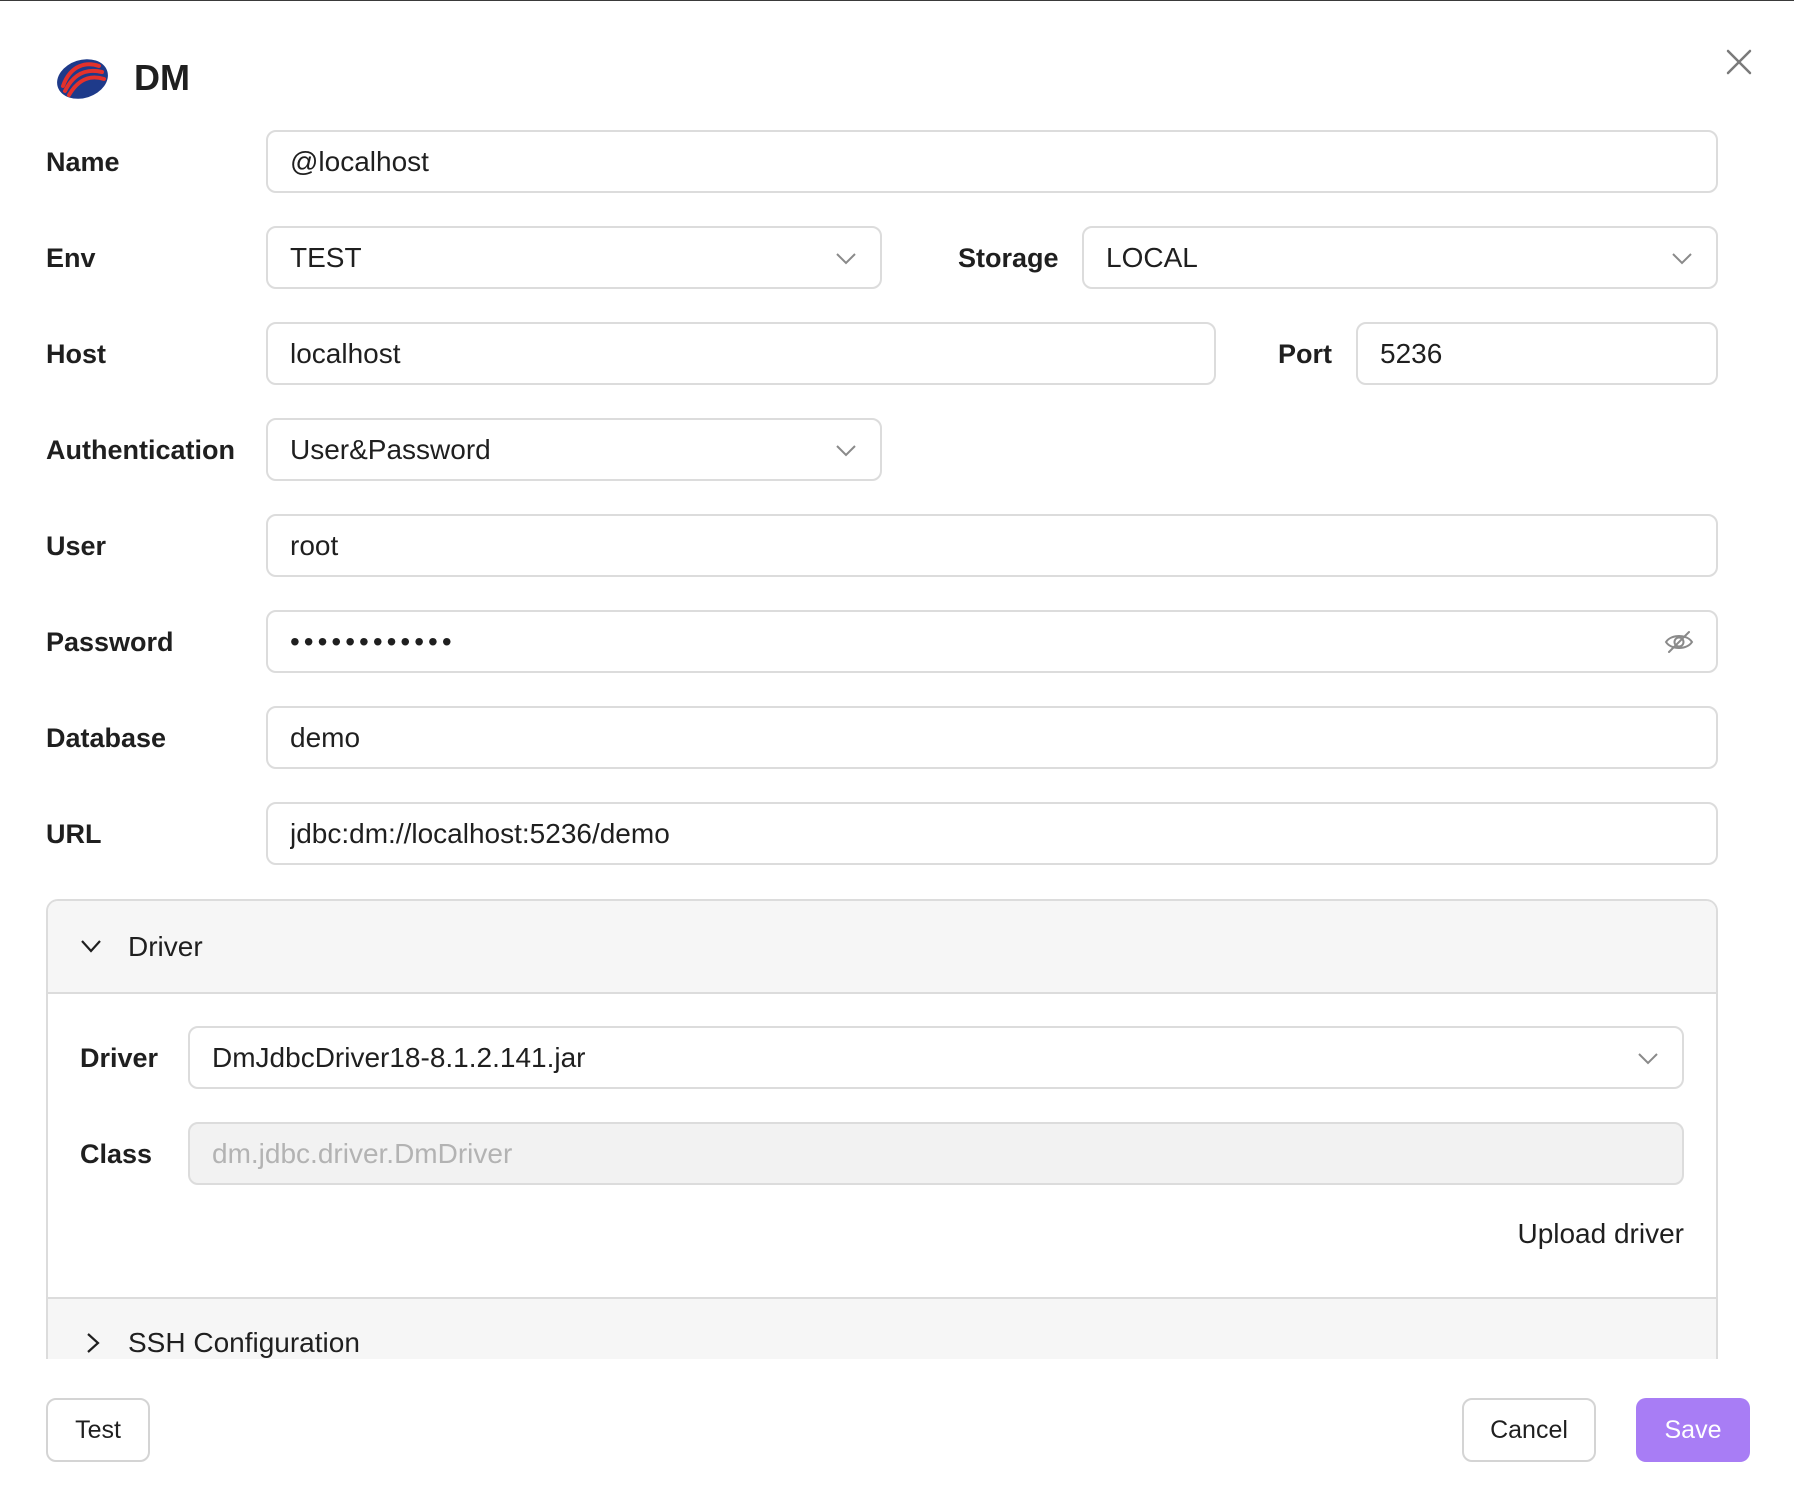  Describe the element at coordinates (992, 833) in the screenshot. I see `url-input: jdbc:dm://localhost:5236/demo` at that location.